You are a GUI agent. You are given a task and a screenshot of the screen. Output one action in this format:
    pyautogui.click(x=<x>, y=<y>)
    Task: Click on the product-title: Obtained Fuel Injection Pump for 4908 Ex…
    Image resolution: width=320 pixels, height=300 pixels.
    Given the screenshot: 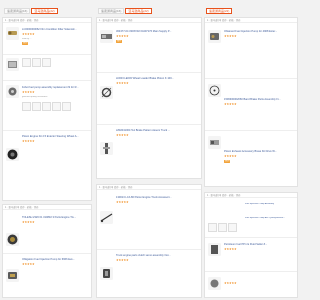 What is the action you would take?
    pyautogui.click(x=259, y=31)
    